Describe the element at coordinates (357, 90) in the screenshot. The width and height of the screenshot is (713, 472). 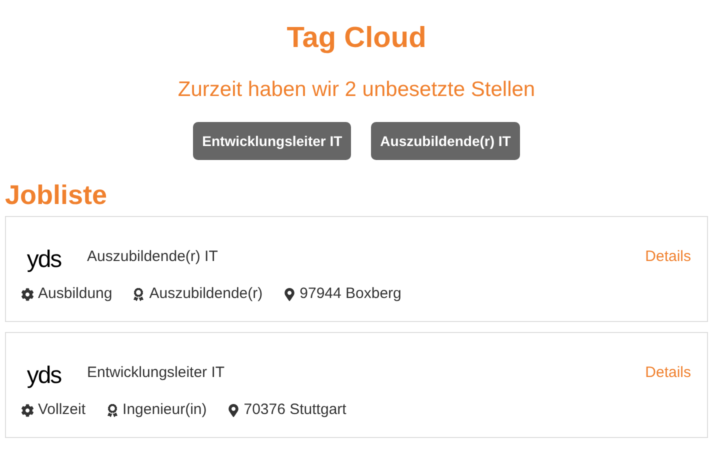
I see `subtitle: Zurzeit haben wir 2 unbesetzte Stellen` at that location.